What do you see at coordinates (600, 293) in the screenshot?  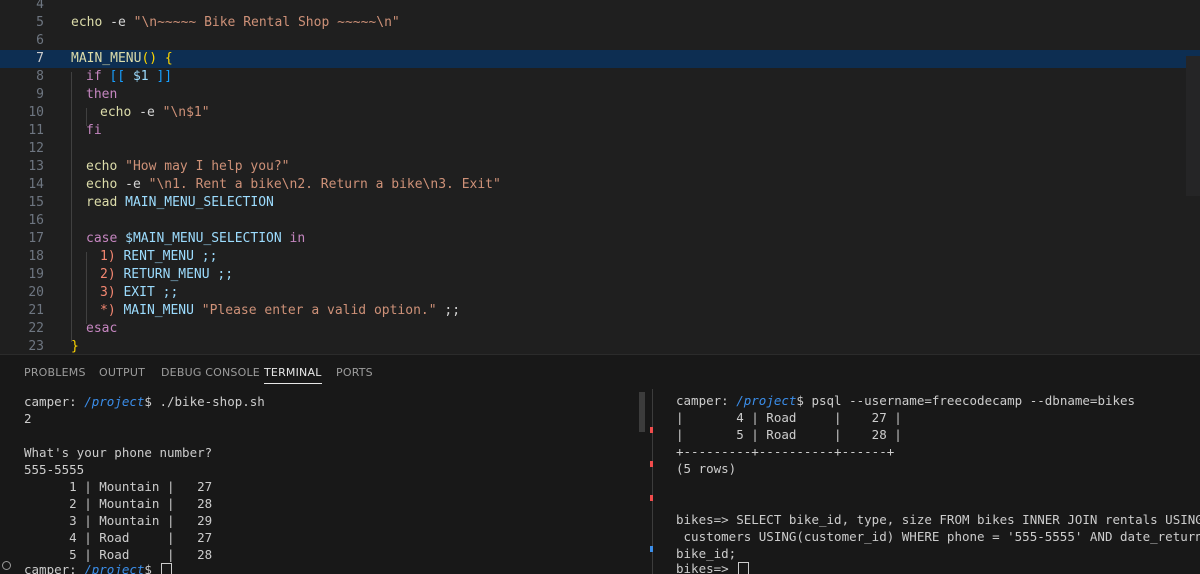 I see `code-line: 20 3) EXIT ;;` at bounding box center [600, 293].